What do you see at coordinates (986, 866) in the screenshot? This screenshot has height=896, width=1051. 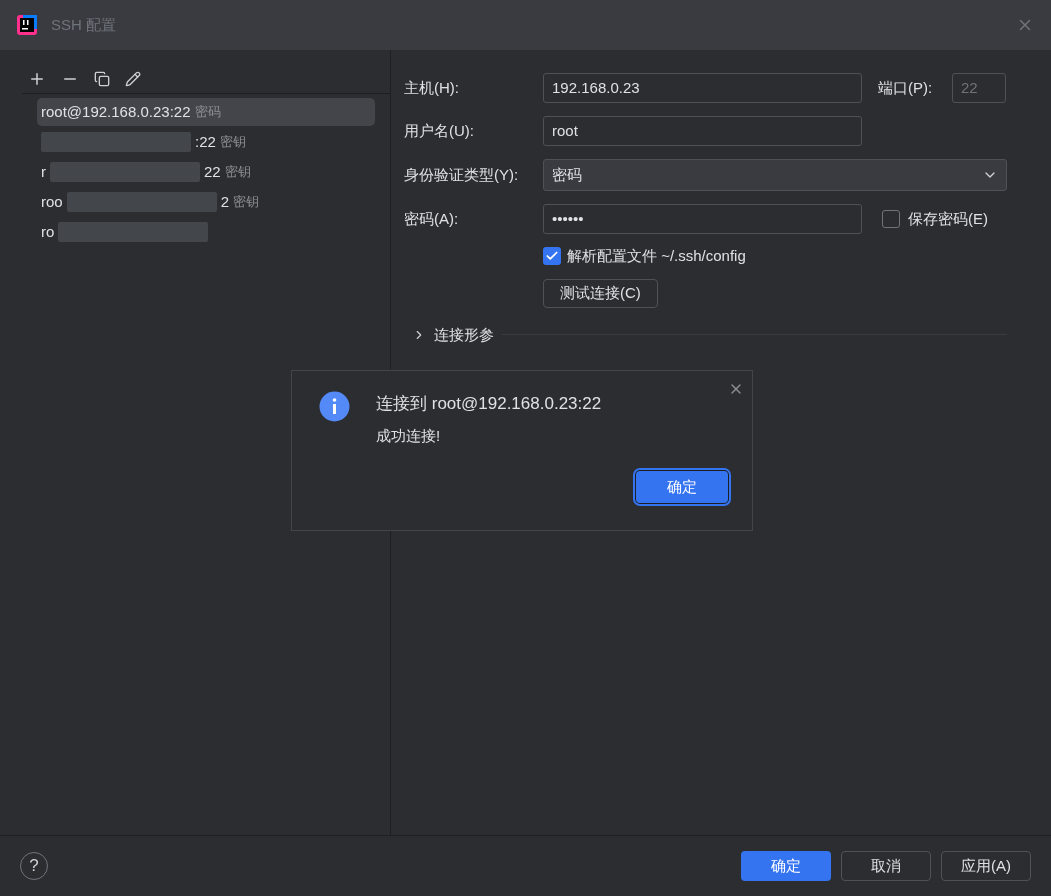 I see `footer-button: 应用(A)` at bounding box center [986, 866].